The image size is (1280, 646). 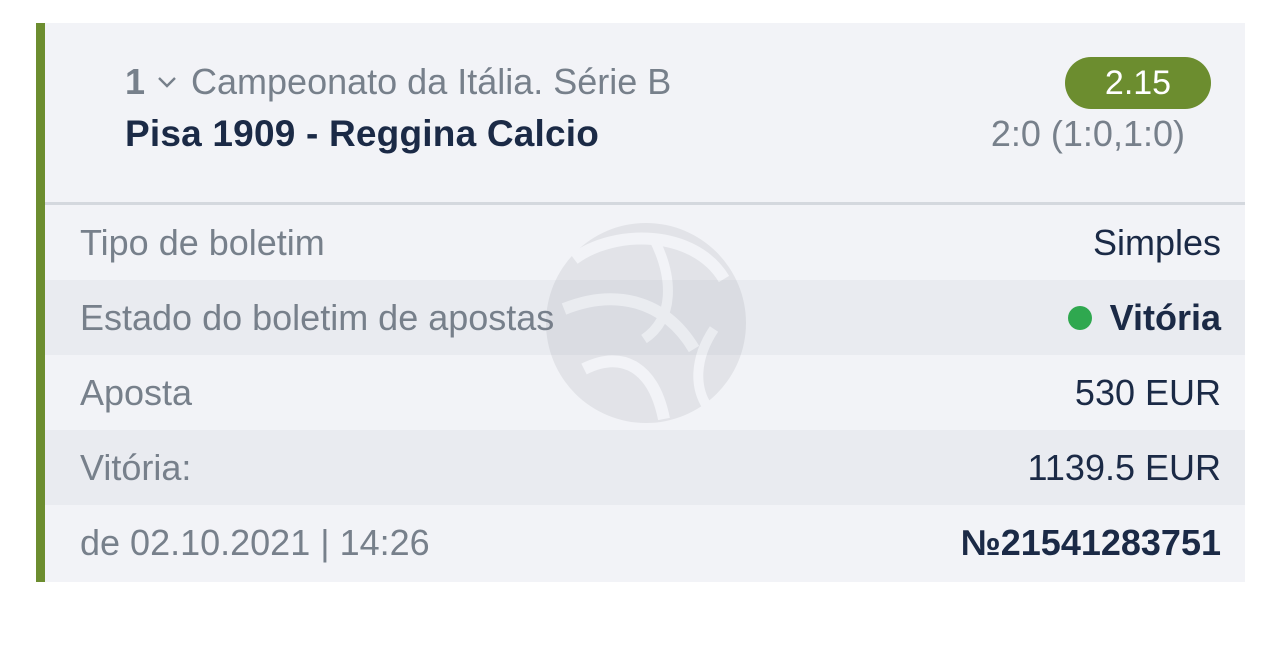 I want to click on bet-status-label: Estado do boletim de apostas, so click(x=317, y=317).